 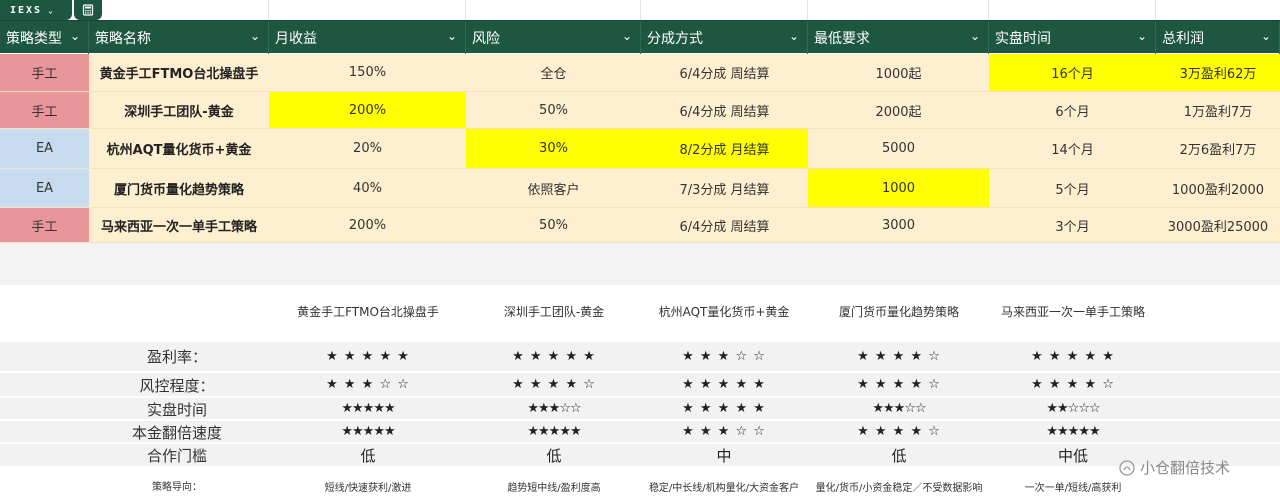 I want to click on strategy-column-label: 黄金手工FTMO台北操盘手, so click(x=368, y=312).